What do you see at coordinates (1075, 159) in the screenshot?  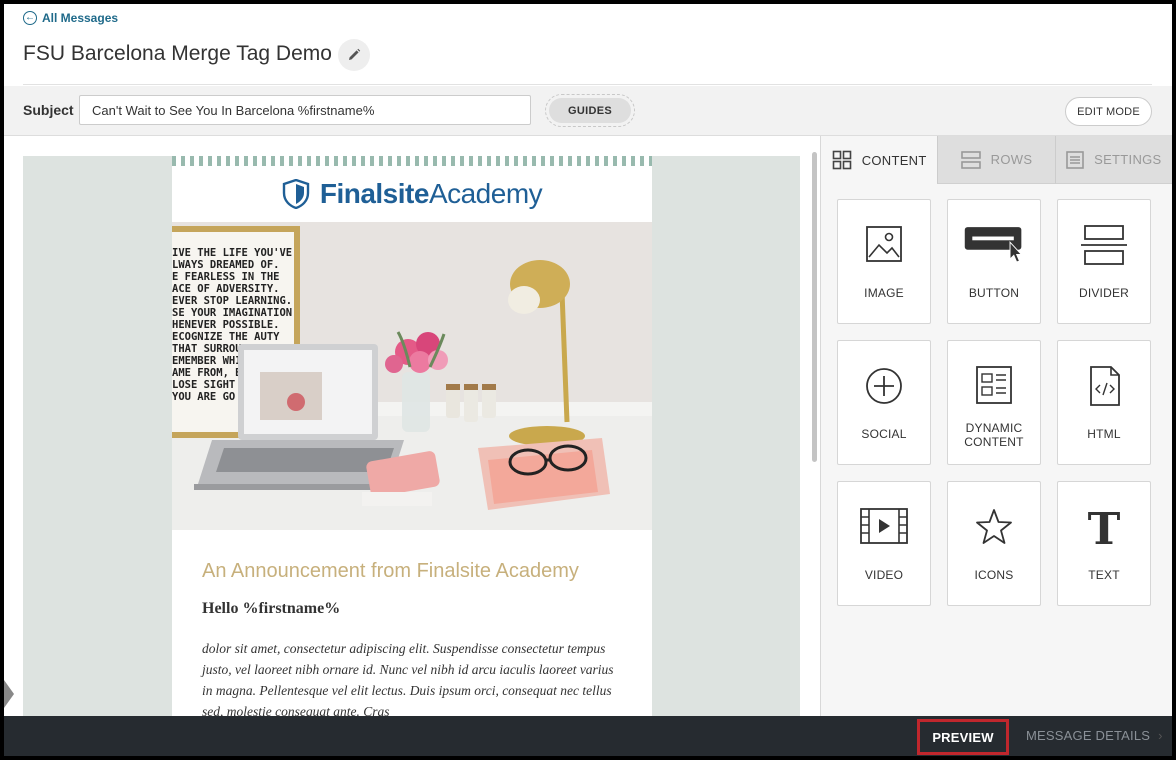 I see `settings-icon` at bounding box center [1075, 159].